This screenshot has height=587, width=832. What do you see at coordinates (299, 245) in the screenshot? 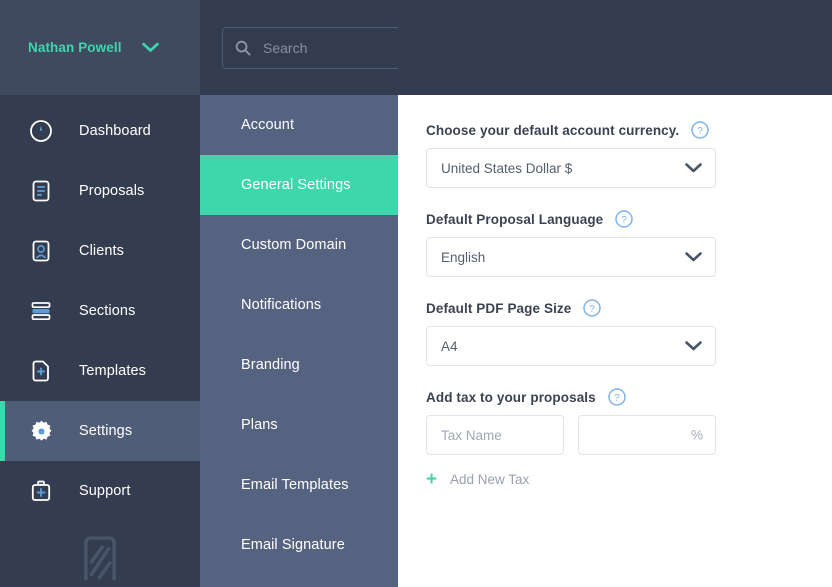
I see `subnav-item-custom-domain: Custom Domain` at bounding box center [299, 245].